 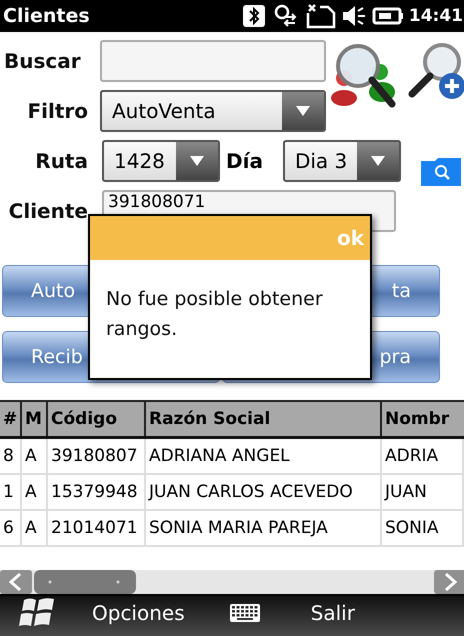 What do you see at coordinates (264, 419) in the screenshot?
I see `column-header: Razón Social` at bounding box center [264, 419].